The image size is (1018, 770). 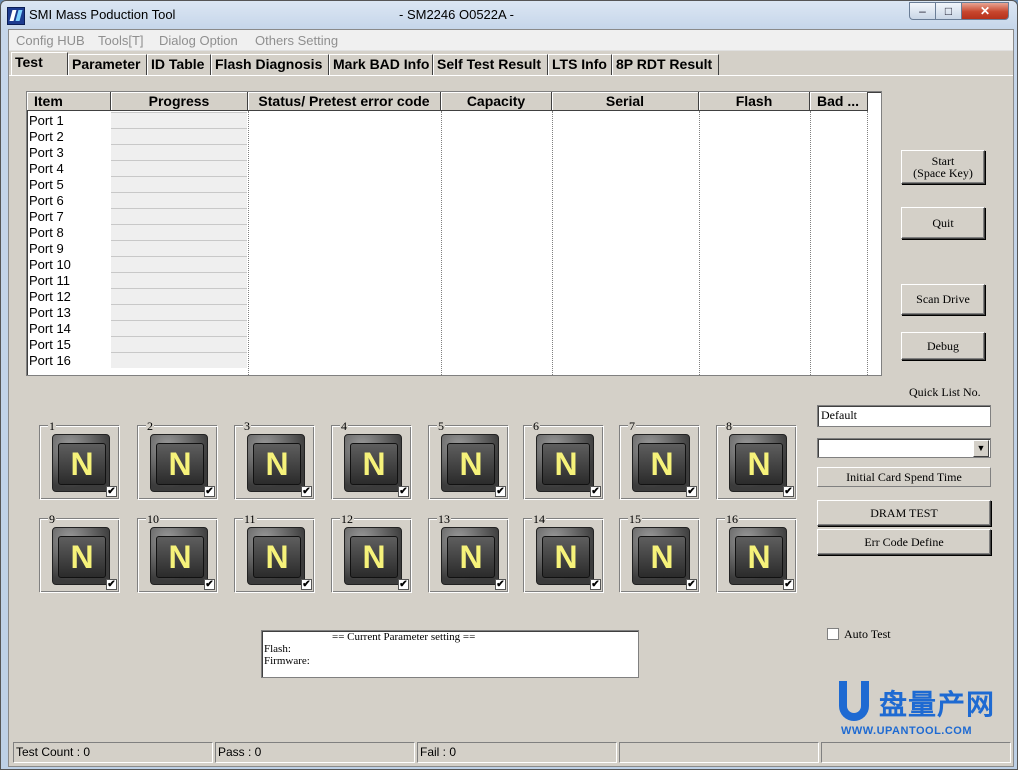 What do you see at coordinates (46, 184) in the screenshot?
I see `grid-row-item: Port 5` at bounding box center [46, 184].